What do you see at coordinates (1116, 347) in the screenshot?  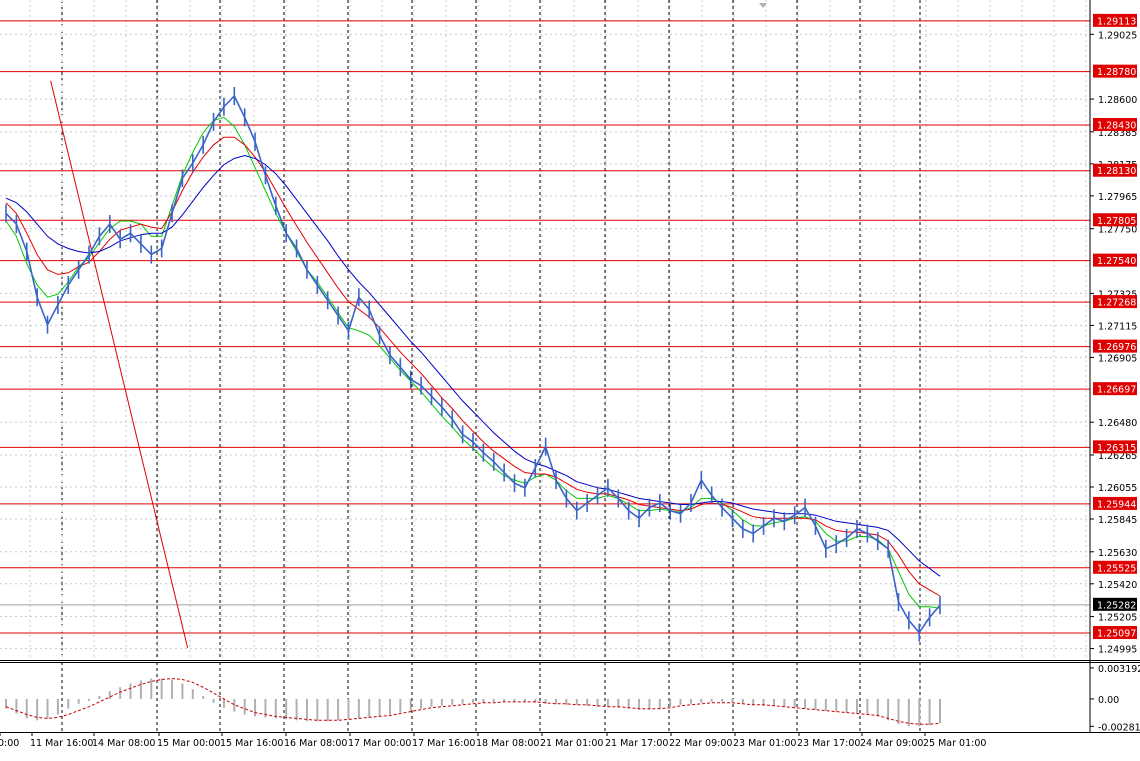 I see `level-badge-label: 1.26976` at bounding box center [1116, 347].